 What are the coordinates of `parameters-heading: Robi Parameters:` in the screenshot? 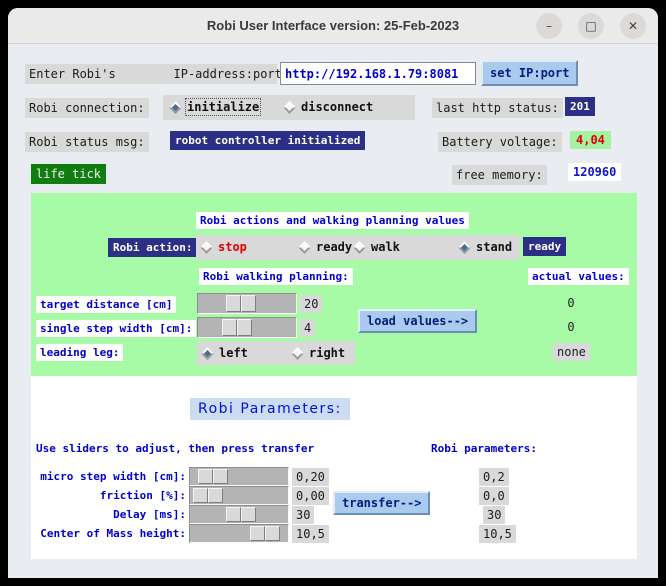 It's located at (270, 409).